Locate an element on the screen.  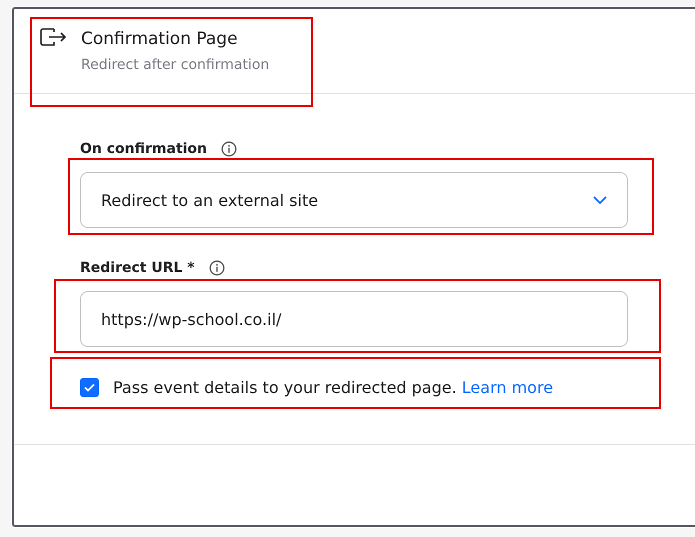
checkbox is located at coordinates (89, 387).